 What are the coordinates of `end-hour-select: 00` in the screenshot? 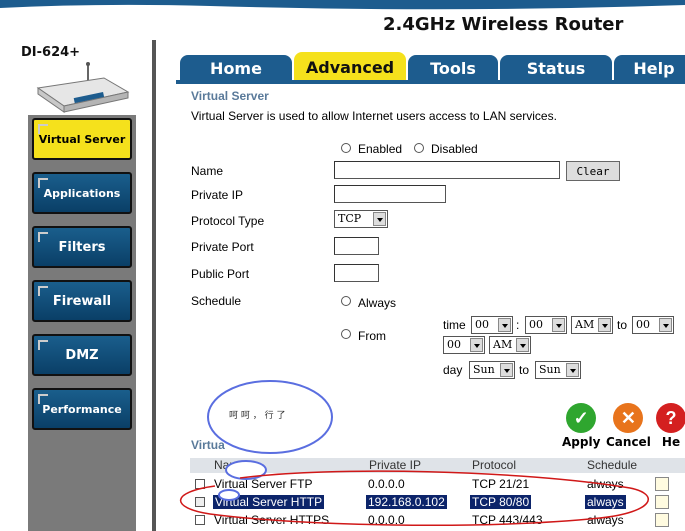 It's located at (653, 325).